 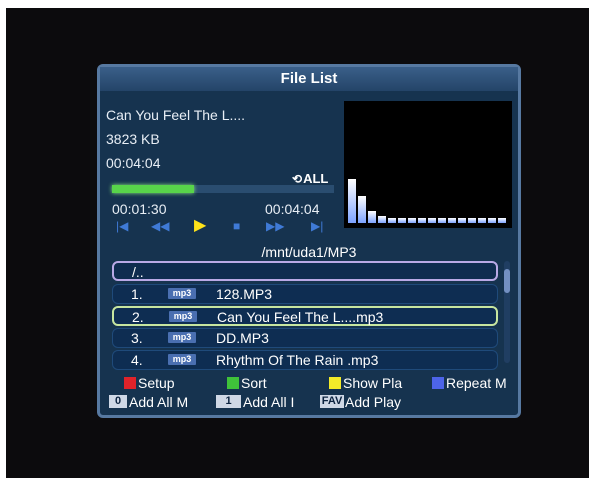 I want to click on progress-bar, so click(x=223, y=189).